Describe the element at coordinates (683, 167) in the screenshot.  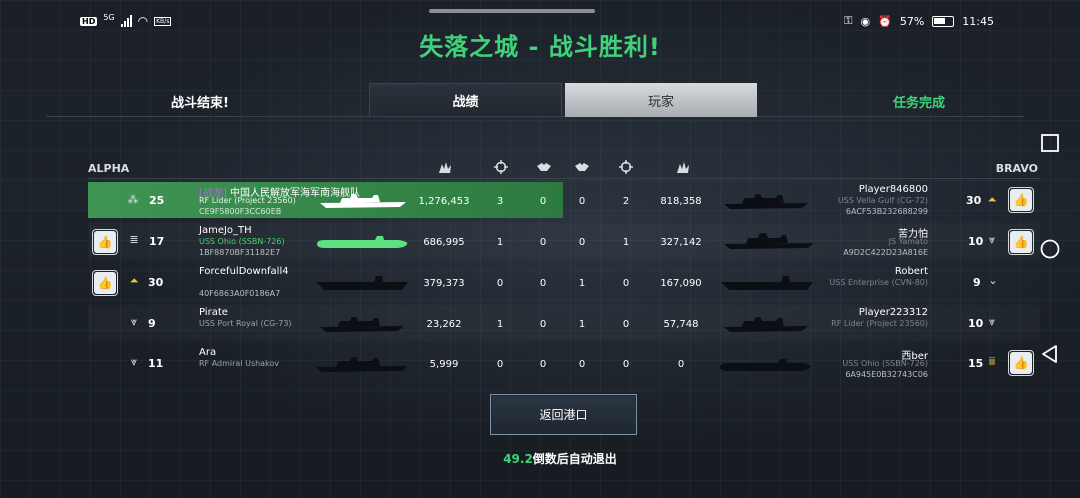
I see `damage-icon-bravo` at that location.